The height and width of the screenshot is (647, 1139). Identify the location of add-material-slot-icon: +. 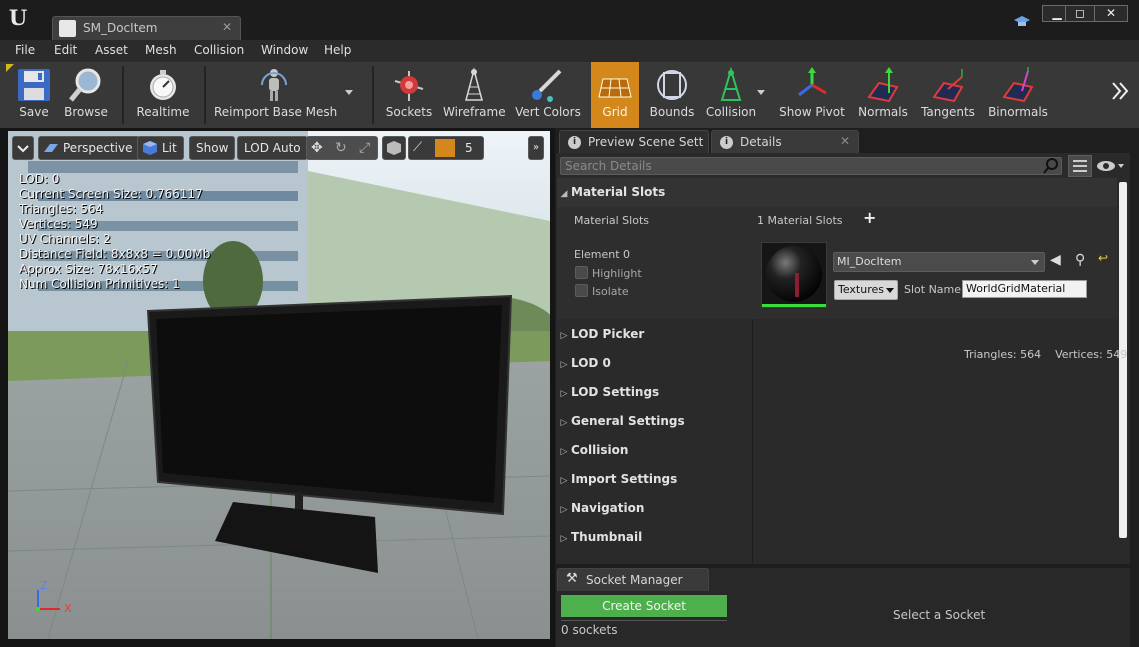
(869, 217).